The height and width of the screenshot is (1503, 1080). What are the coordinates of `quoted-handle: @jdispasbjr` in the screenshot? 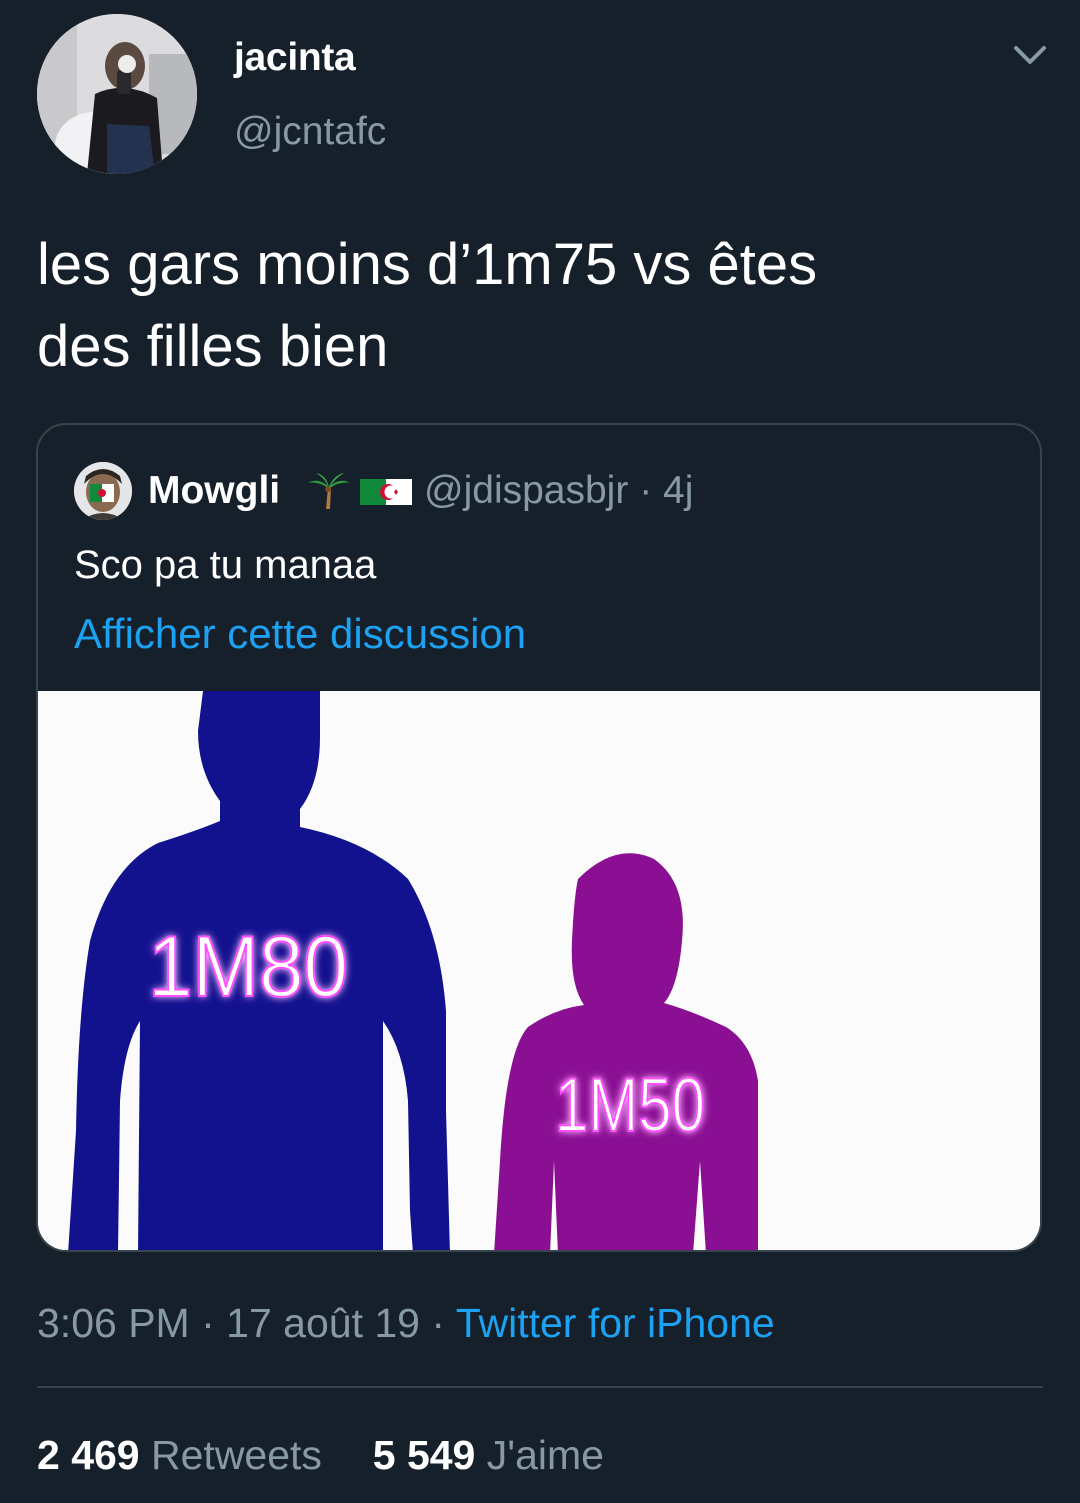 It's located at (526, 490).